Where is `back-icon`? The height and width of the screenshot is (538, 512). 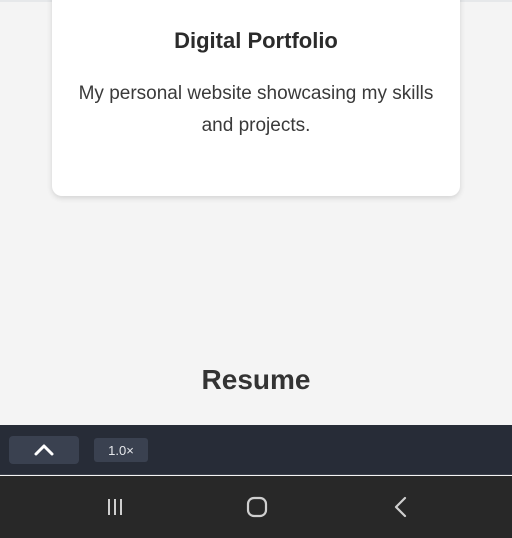
back-icon is located at coordinates (400, 507).